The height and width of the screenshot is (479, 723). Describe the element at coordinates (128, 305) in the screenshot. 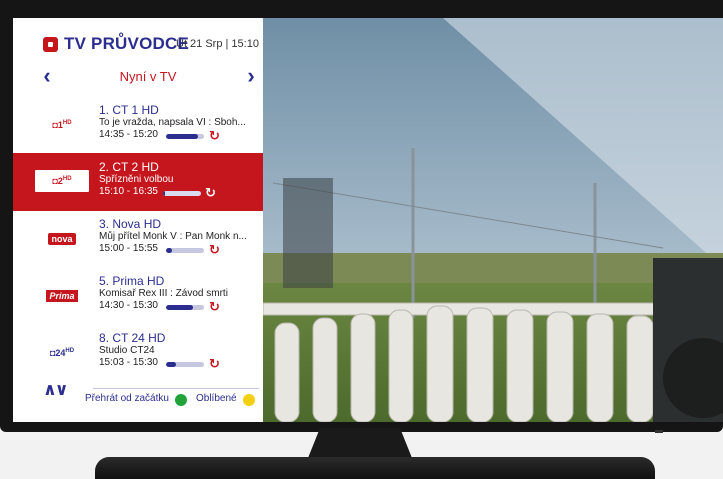

I see `channel-time: 14:30 - 15:30` at that location.